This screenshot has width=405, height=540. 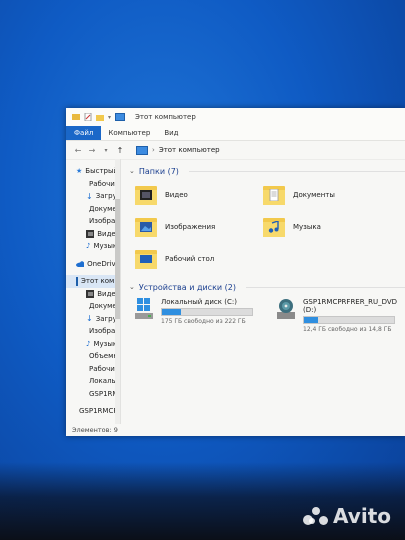 I want to click on recent-dropdown-icon: ▾, so click(x=106, y=150).